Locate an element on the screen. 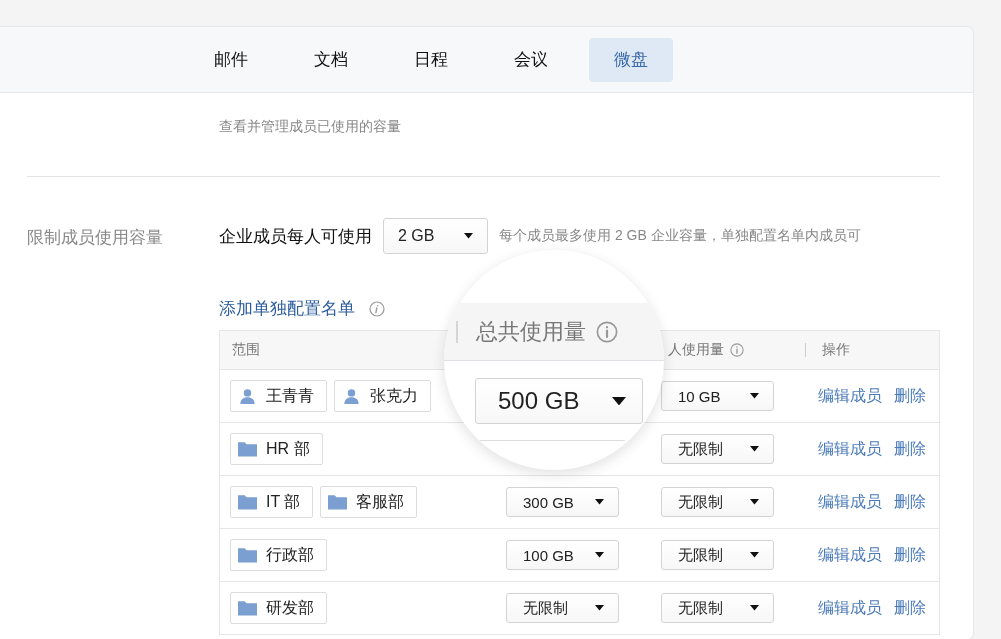 This screenshot has width=1001, height=639. dropdown: 10 GB is located at coordinates (717, 396).